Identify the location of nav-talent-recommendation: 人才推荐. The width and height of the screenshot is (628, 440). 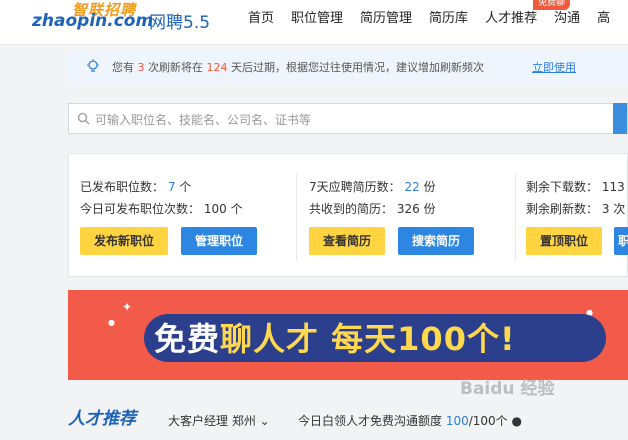
(511, 20).